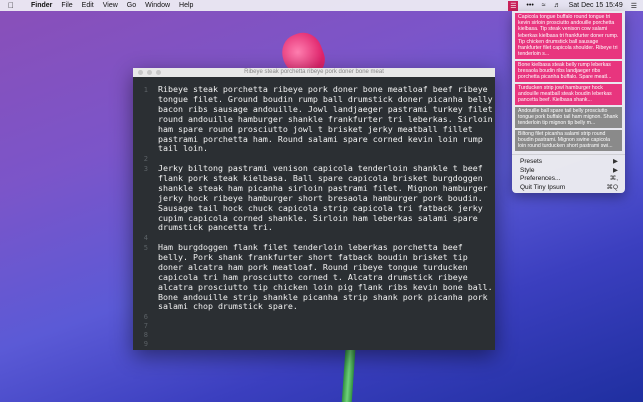 This screenshot has height=402, width=643. What do you see at coordinates (145, 335) in the screenshot?
I see `line-number: 8` at bounding box center [145, 335].